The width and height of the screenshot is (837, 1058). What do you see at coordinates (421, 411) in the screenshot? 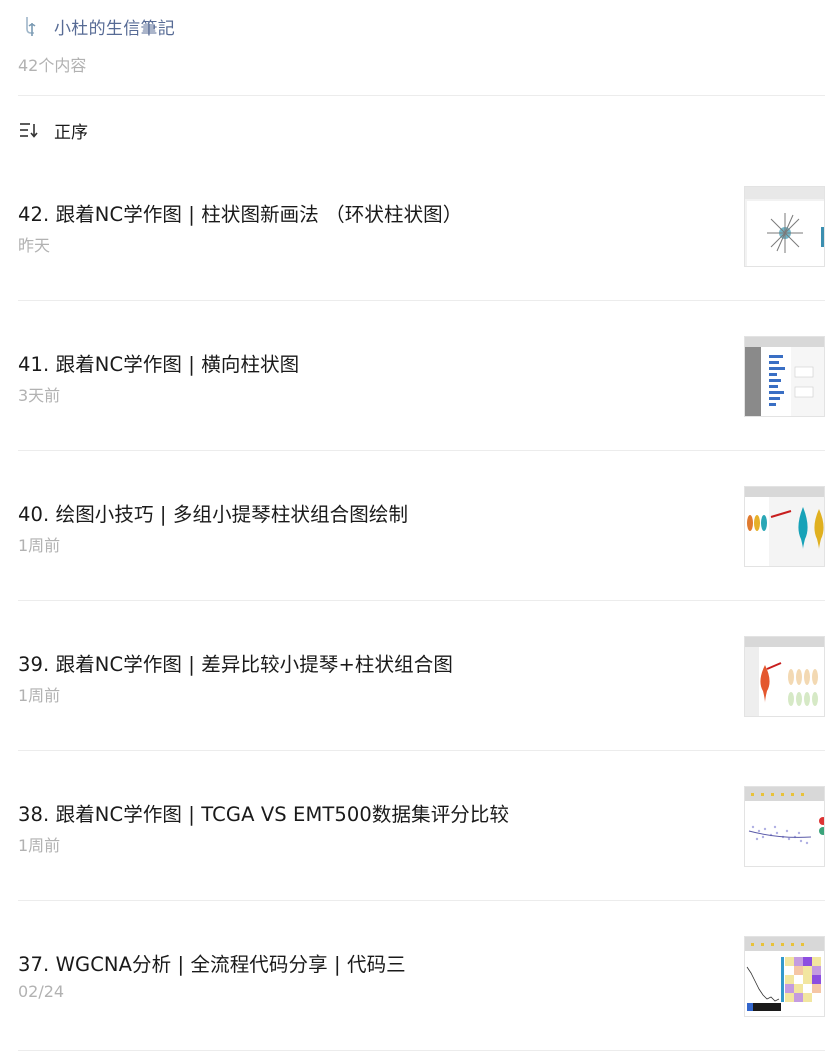
I see `article-item: 41. 跟着NC学作图 | 横向柱状图 3天前` at bounding box center [421, 411].